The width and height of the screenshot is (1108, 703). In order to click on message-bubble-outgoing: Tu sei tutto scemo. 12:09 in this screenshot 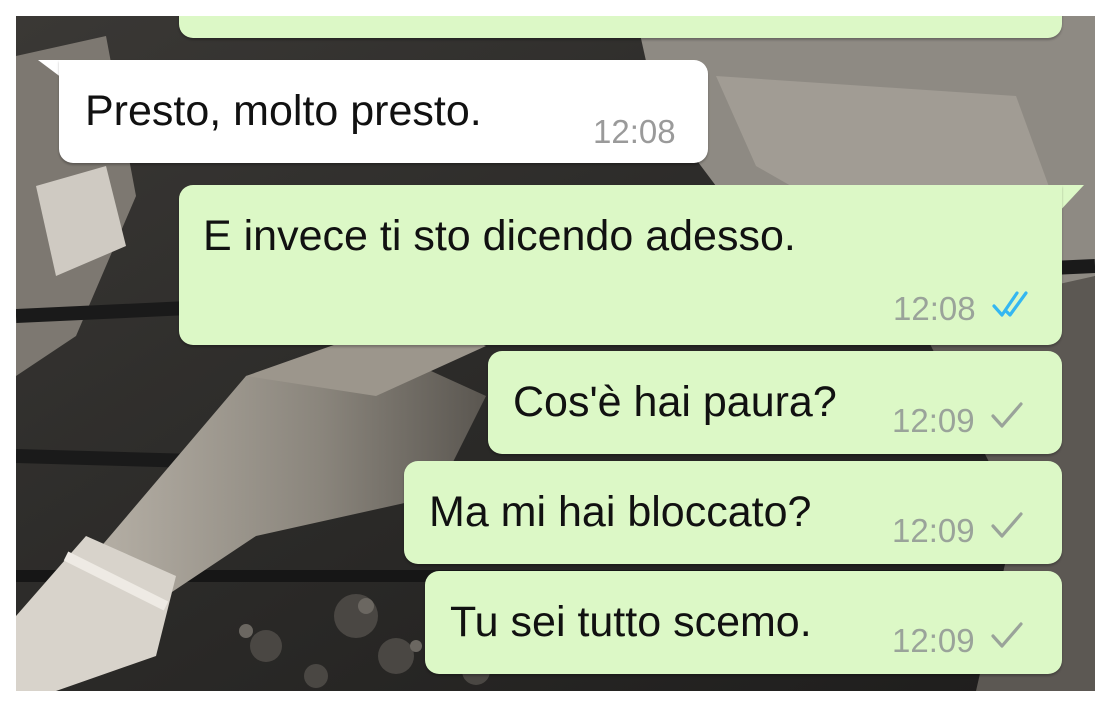, I will do `click(743, 622)`.